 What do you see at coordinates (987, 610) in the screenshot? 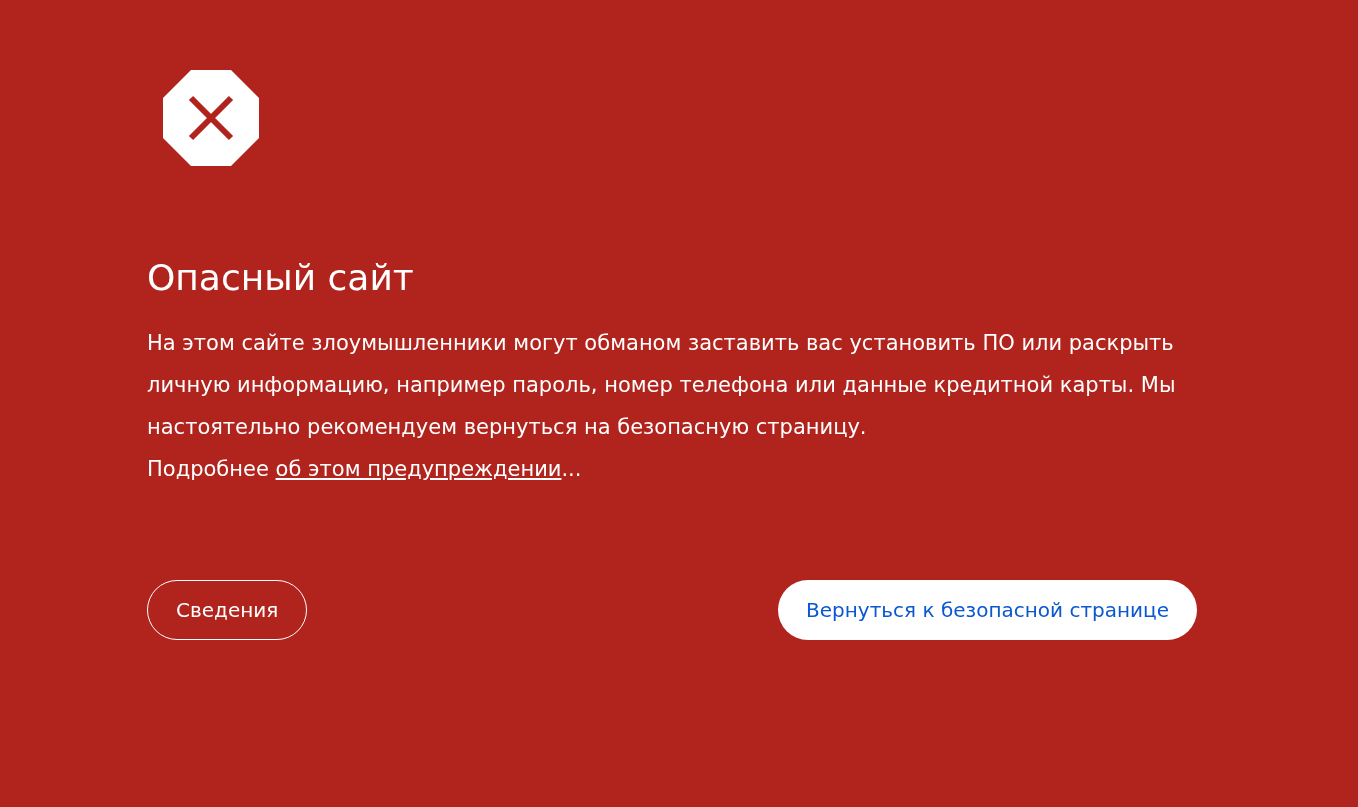
I see `back-to-safety-button: Вернуться к безопасной странице` at bounding box center [987, 610].